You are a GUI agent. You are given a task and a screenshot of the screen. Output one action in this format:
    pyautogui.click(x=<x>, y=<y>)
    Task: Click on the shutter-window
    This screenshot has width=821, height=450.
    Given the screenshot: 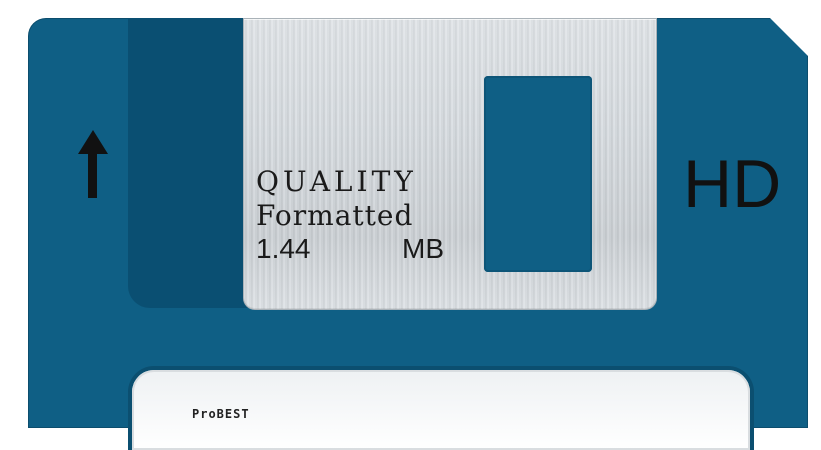 What is the action you would take?
    pyautogui.click(x=538, y=174)
    